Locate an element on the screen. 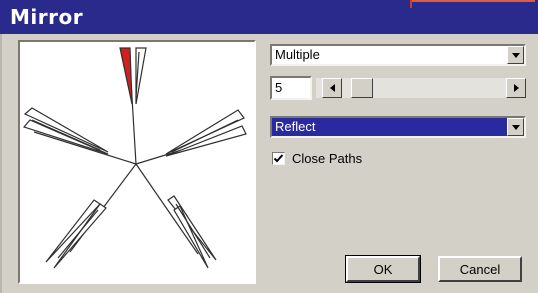 The width and height of the screenshot is (538, 293). mode-dropdown-value: Multiple is located at coordinates (297, 54).